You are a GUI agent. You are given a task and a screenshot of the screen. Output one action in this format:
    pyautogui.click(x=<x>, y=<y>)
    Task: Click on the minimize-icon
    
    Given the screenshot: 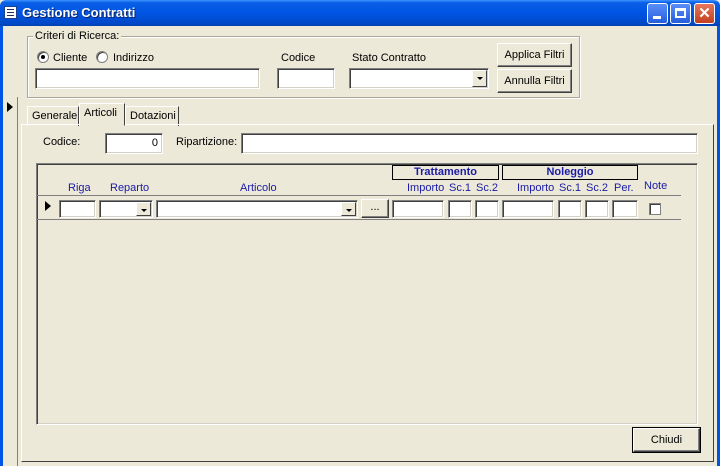 What is the action you would take?
    pyautogui.click(x=657, y=17)
    